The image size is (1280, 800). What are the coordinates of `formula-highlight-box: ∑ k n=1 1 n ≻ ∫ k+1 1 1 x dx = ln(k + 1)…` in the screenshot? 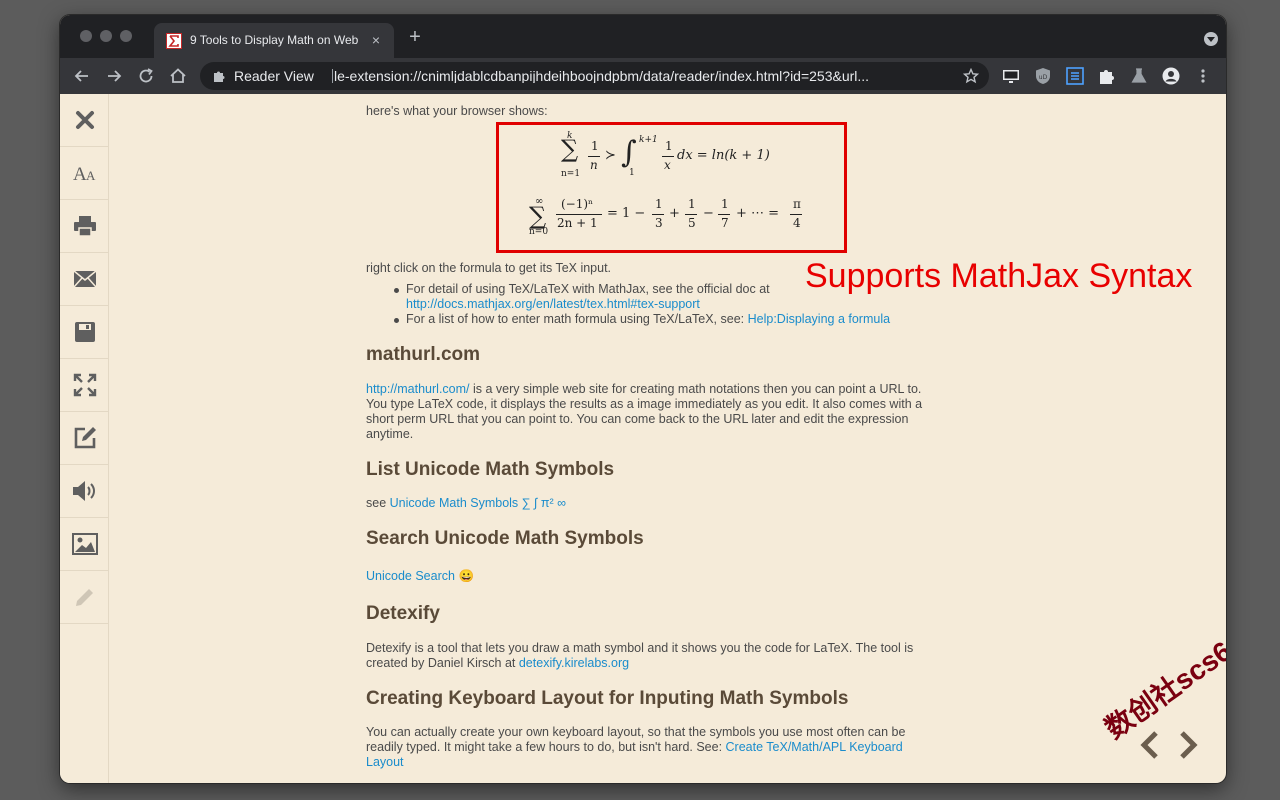 It's located at (671, 187).